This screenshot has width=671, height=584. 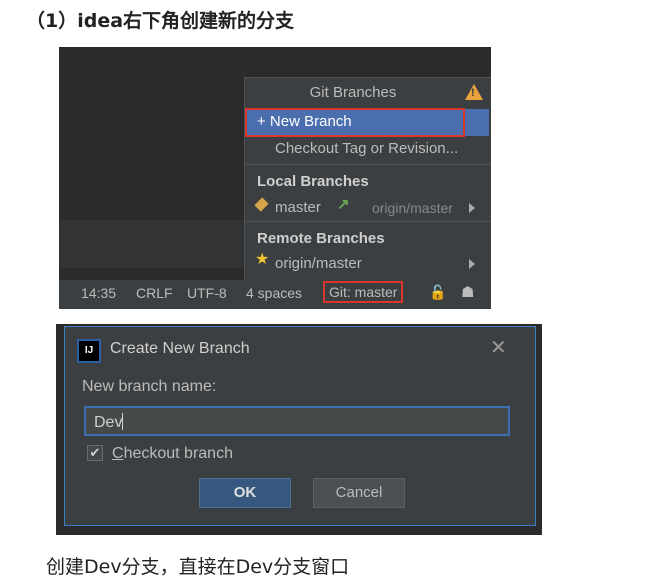 What do you see at coordinates (359, 493) in the screenshot?
I see `cancel-button: Cancel` at bounding box center [359, 493].